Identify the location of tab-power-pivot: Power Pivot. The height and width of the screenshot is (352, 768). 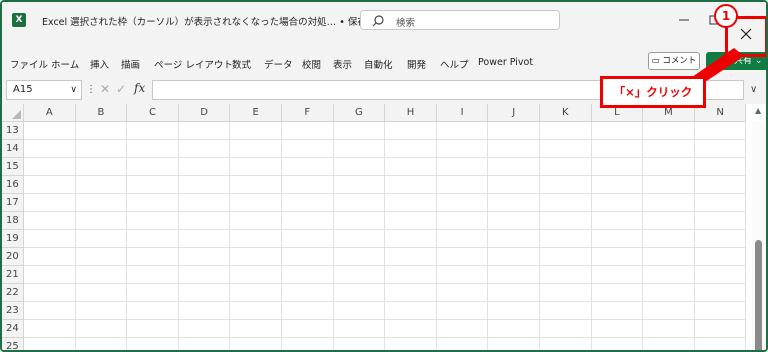
(505, 62).